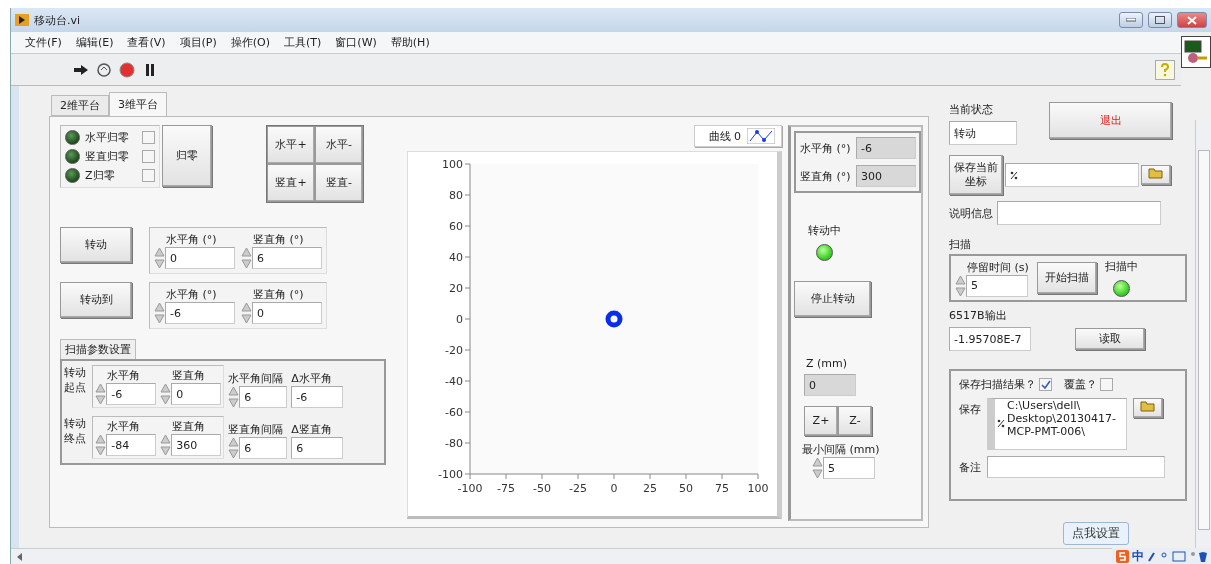 The height and width of the screenshot is (564, 1211). What do you see at coordinates (997, 384) in the screenshot?
I see `checkbox-label: 保存扫描结果？` at bounding box center [997, 384].